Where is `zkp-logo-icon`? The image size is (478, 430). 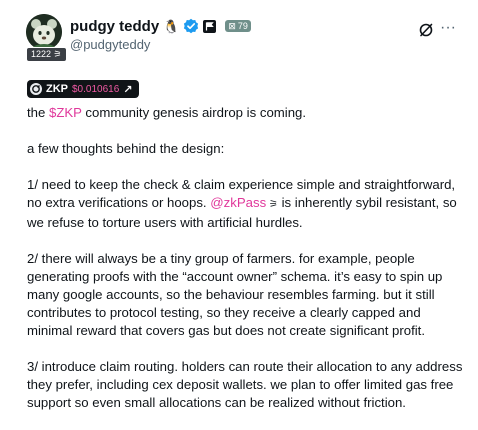
zkp-logo-icon is located at coordinates (36, 89).